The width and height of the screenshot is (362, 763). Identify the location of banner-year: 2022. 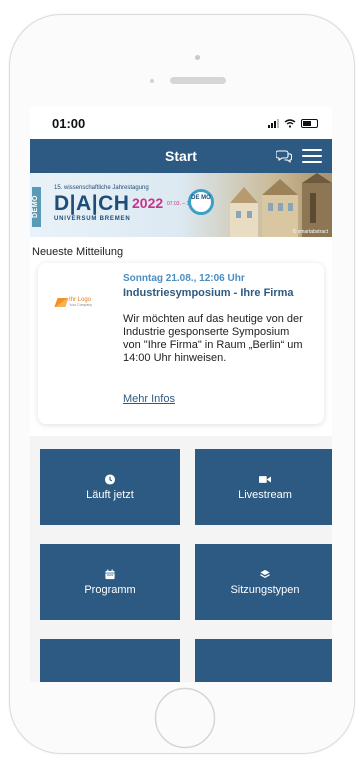
(148, 203).